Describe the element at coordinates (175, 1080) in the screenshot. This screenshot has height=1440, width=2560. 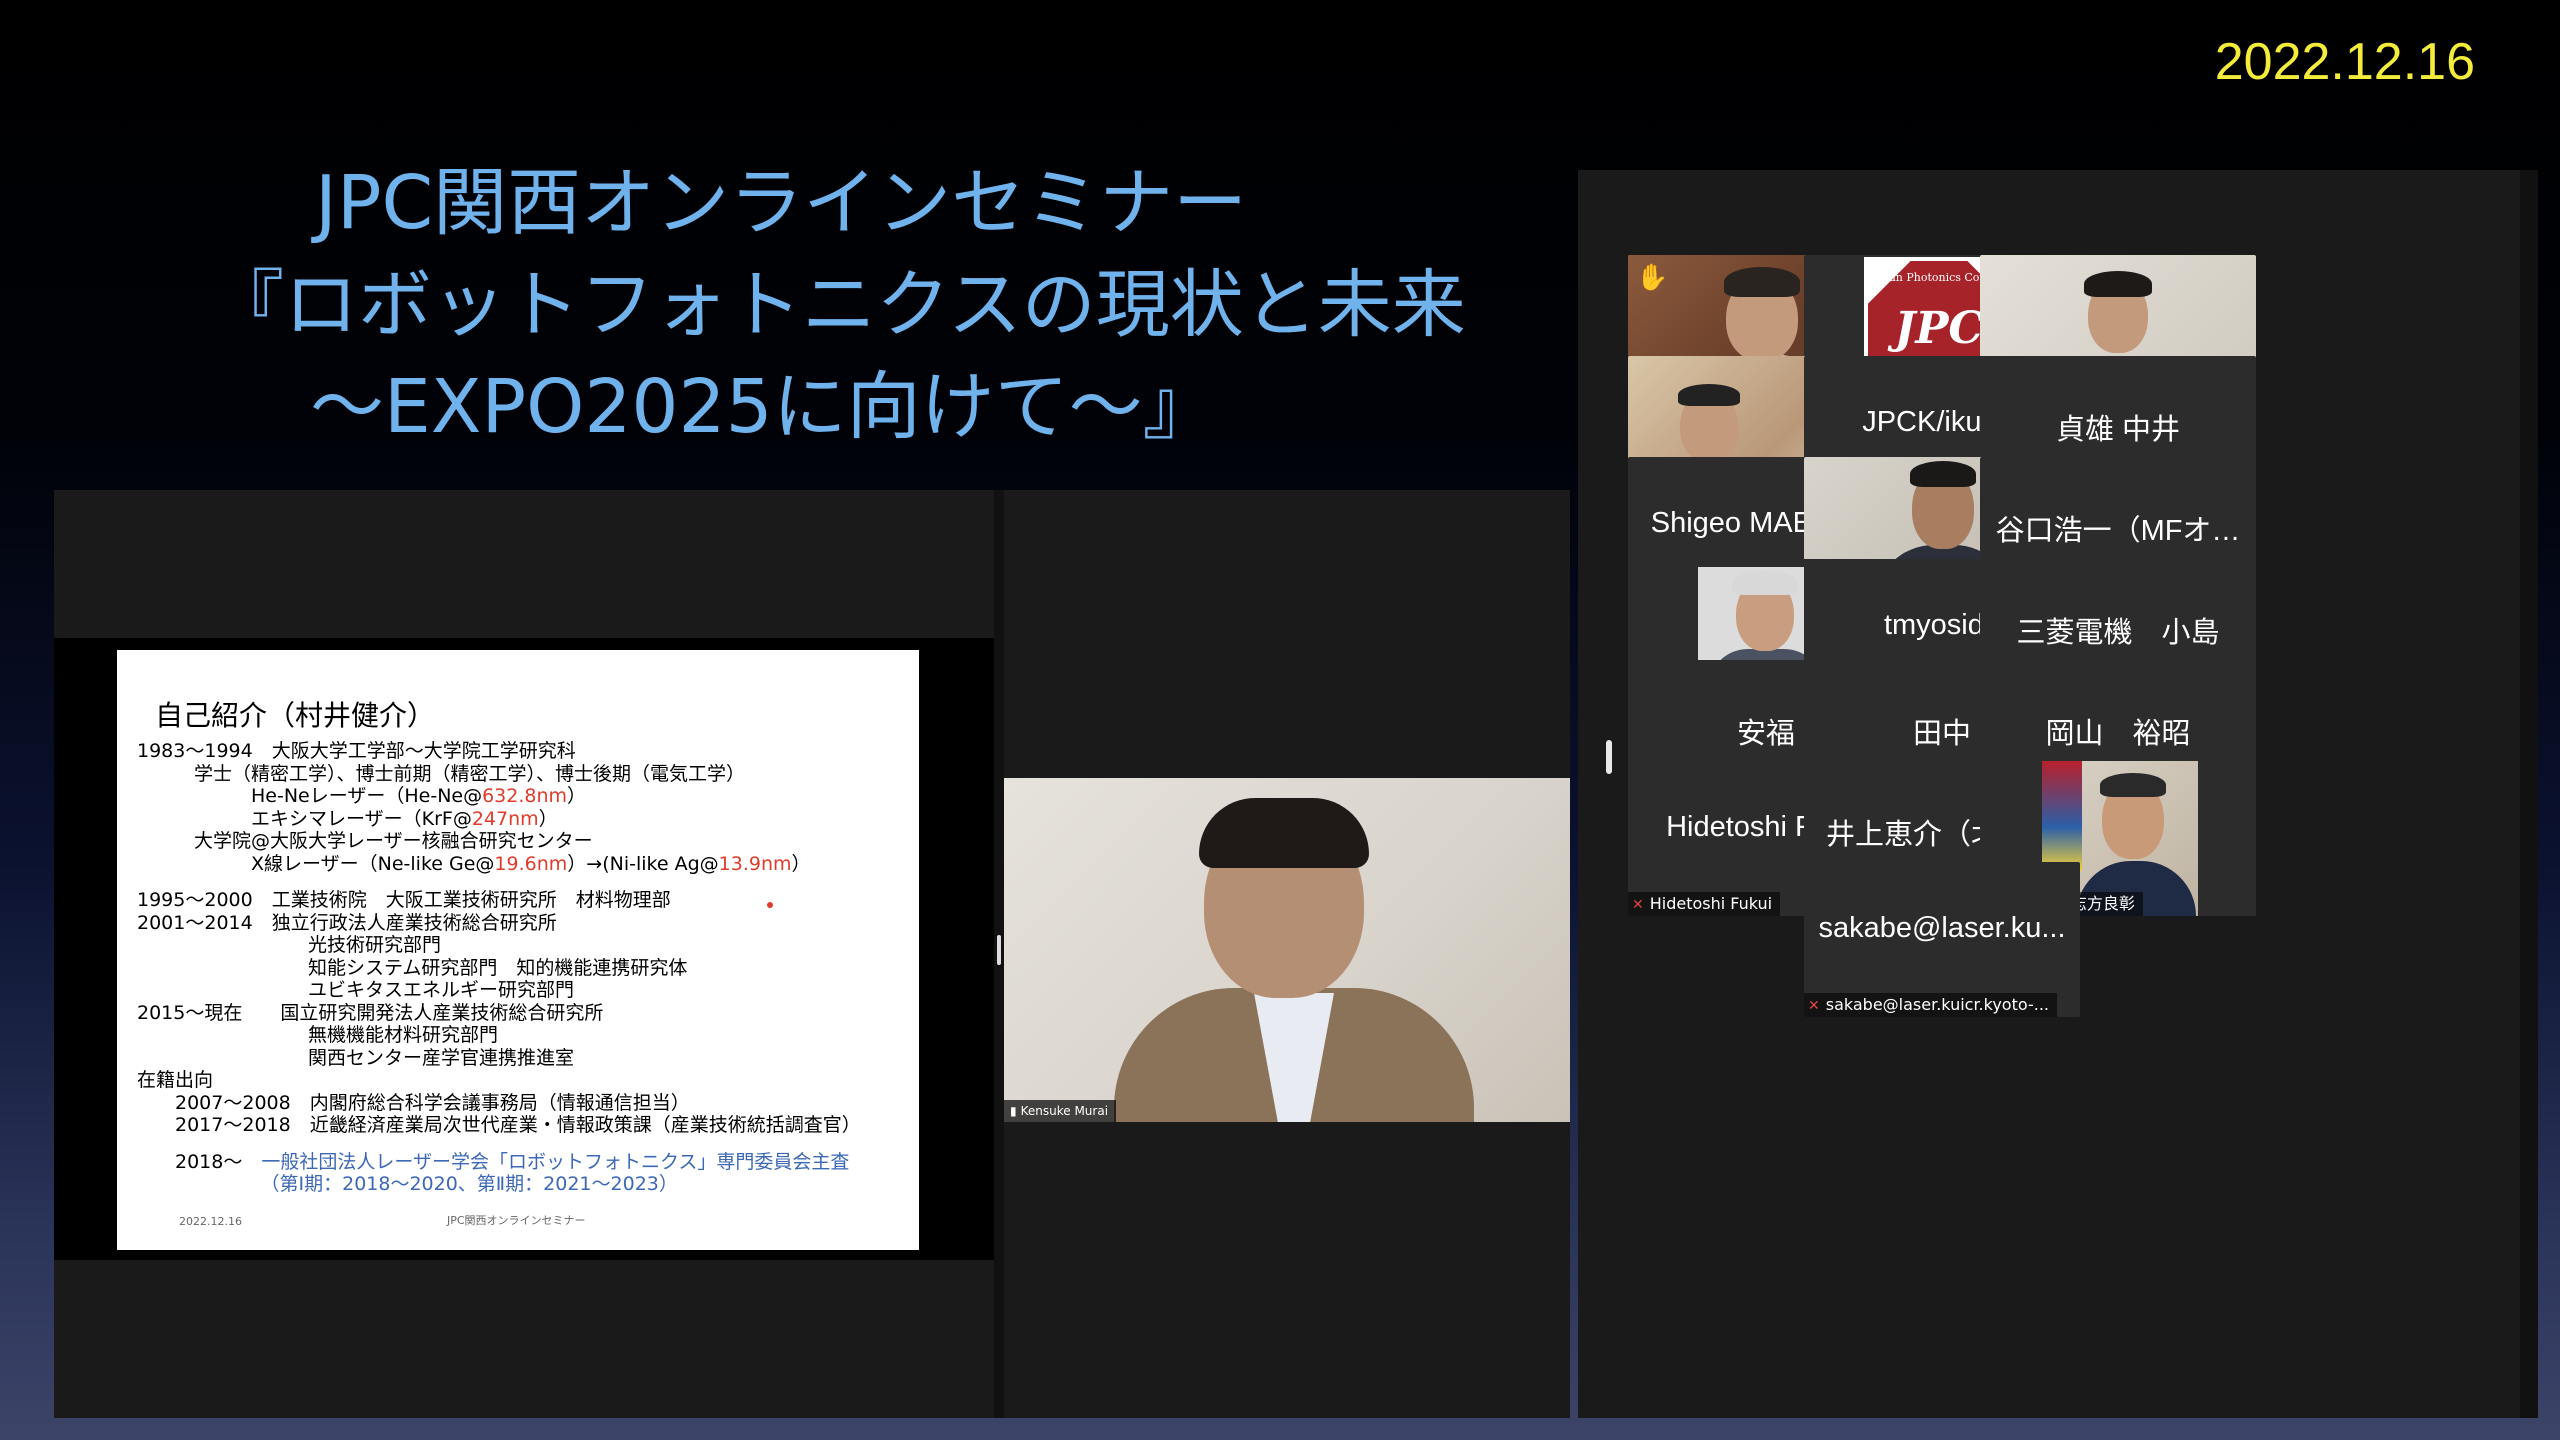
I see `slide-text: 在籍出向` at that location.